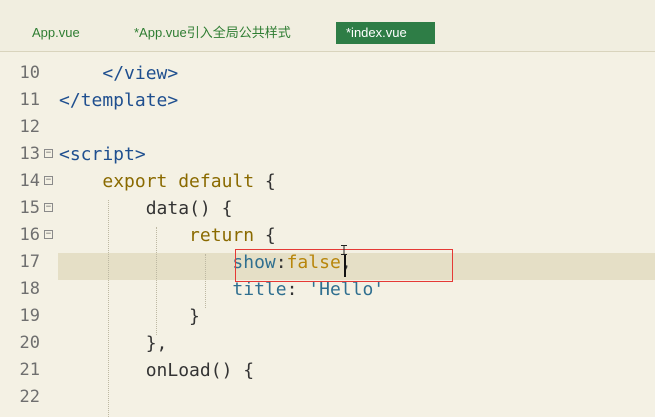 This screenshot has width=655, height=417. I want to click on code-text: export default {, so click(167, 181).